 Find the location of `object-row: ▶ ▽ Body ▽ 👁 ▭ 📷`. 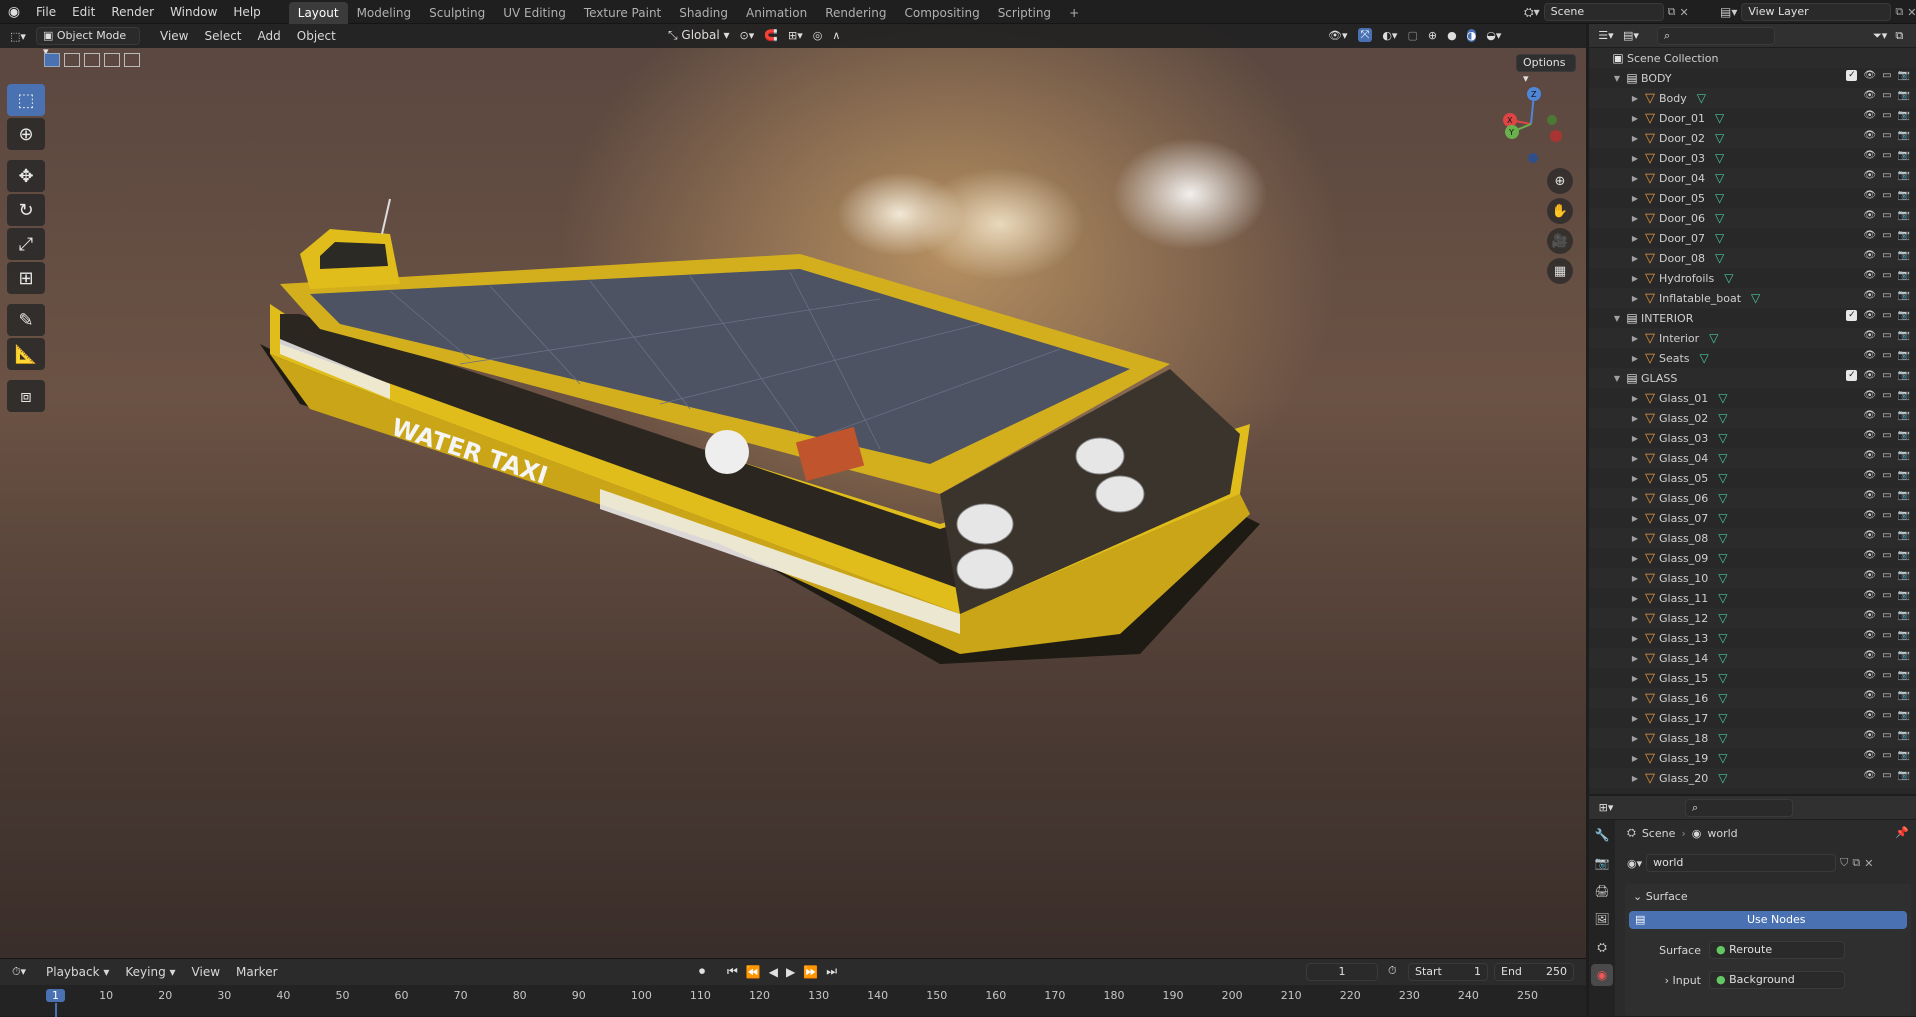

object-row: ▶ ▽ Body ▽ 👁 ▭ 📷 is located at coordinates (1752, 98).